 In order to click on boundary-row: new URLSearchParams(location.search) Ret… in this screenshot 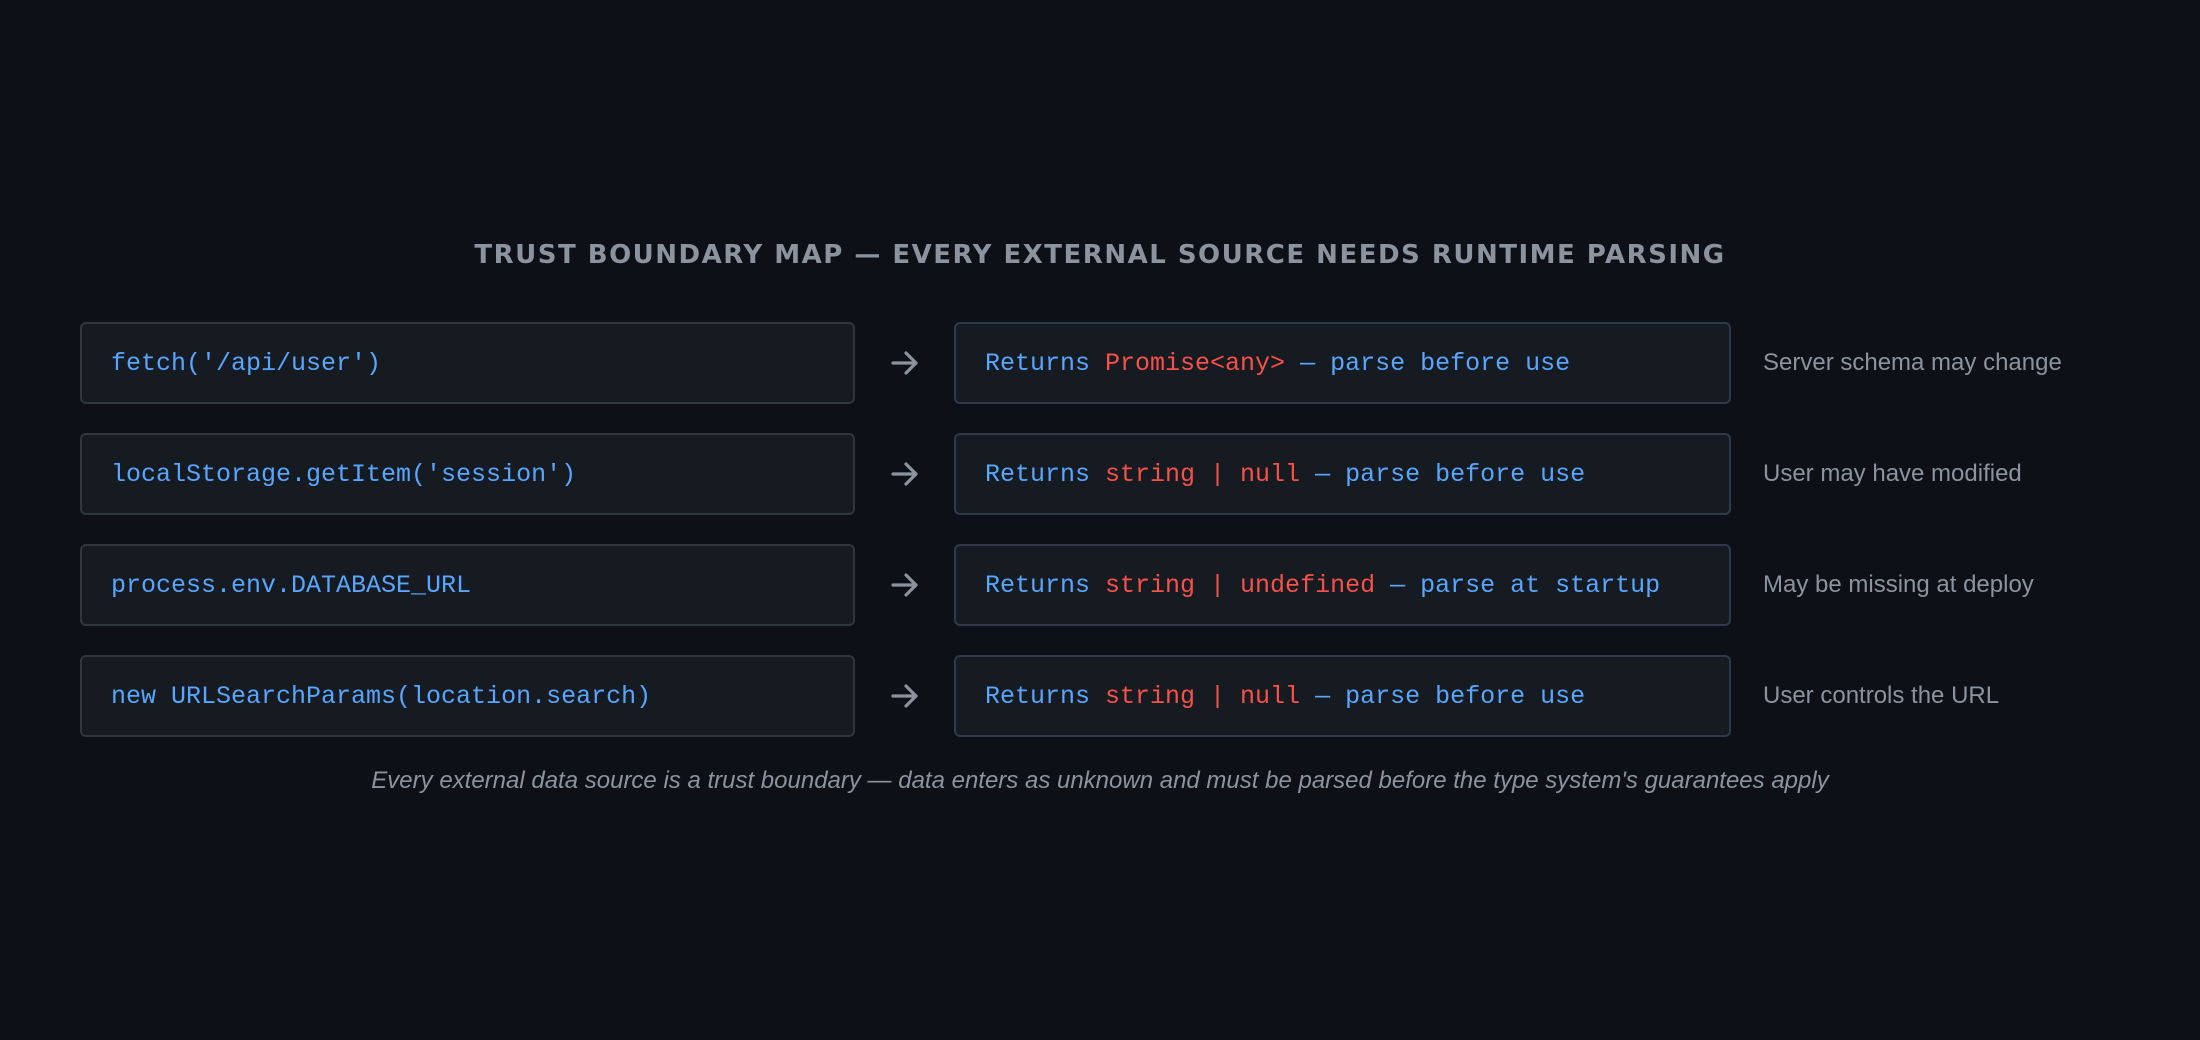, I will do `click(1110, 696)`.